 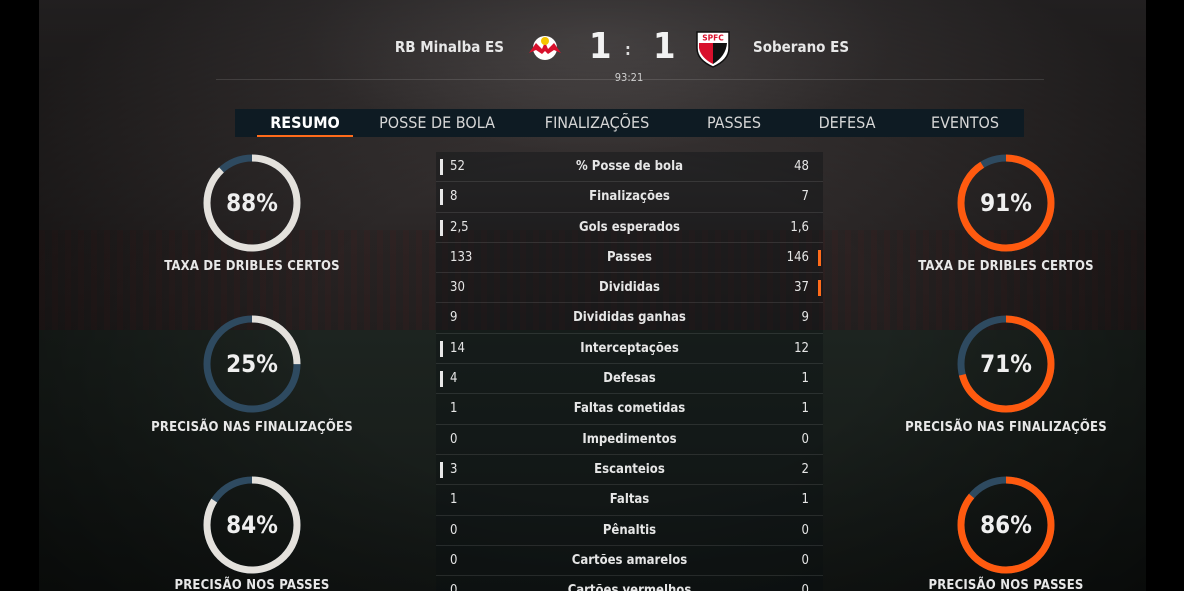 What do you see at coordinates (449, 47) in the screenshot?
I see `home-team-name: RB Minalba ES` at bounding box center [449, 47].